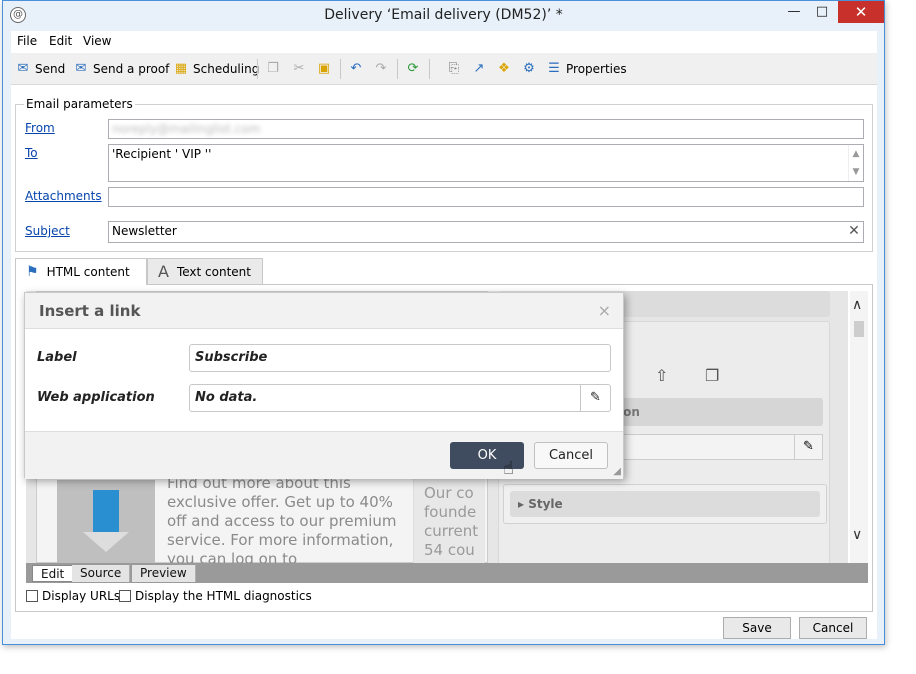  What do you see at coordinates (223, 596) in the screenshot?
I see `display-diagnostics-label: Display the HTML diagnostics` at bounding box center [223, 596].